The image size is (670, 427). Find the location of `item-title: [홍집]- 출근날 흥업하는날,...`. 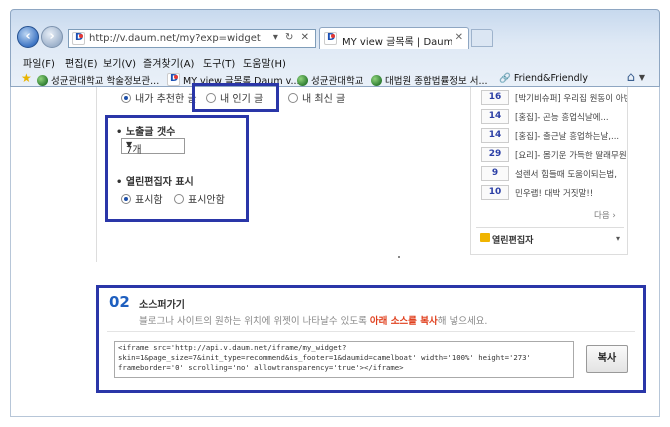

item-title: [홍집]- 출근날 흥업하는날,... is located at coordinates (571, 136).